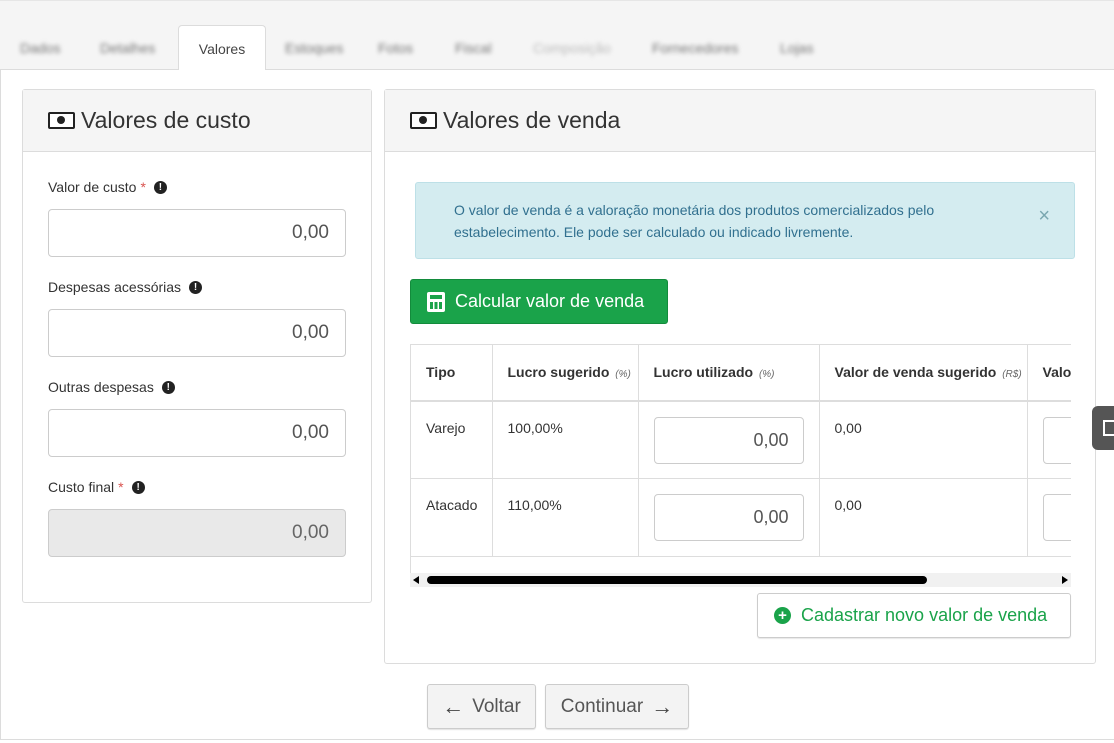  I want to click on scroll-right-arrow-icon, so click(1065, 580).